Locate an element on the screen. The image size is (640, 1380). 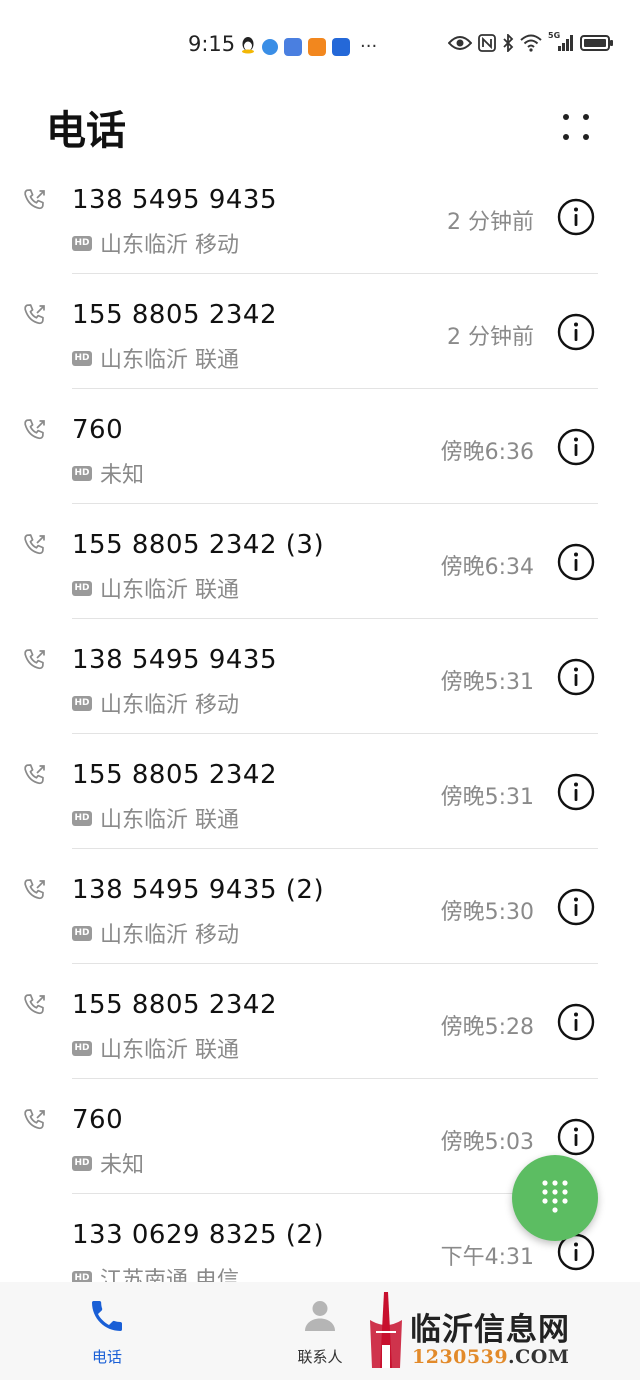
call-log-row: 760 HD 未知 傍晚6:36 is located at coordinates (311, 446).